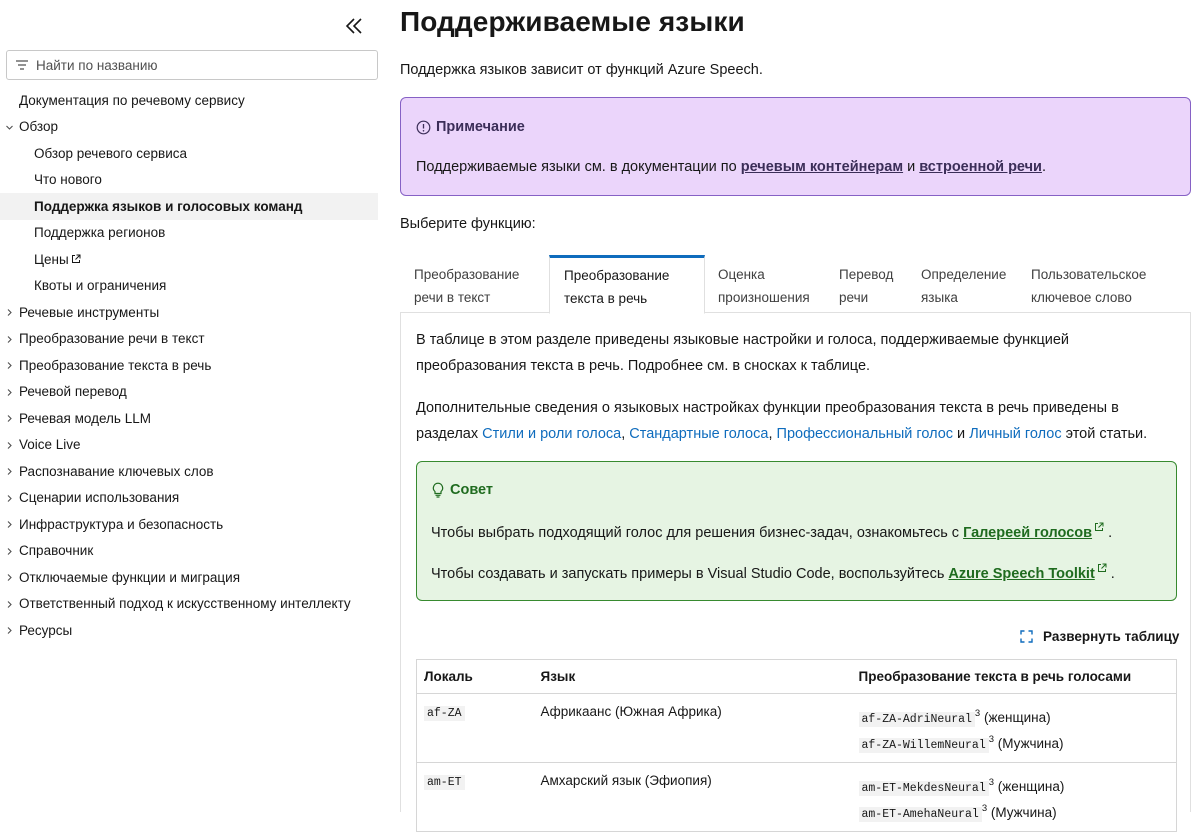 The width and height of the screenshot is (1200, 832). Describe the element at coordinates (822, 167) in the screenshot. I see `speech-containers-link: речевым контейнерам` at that location.